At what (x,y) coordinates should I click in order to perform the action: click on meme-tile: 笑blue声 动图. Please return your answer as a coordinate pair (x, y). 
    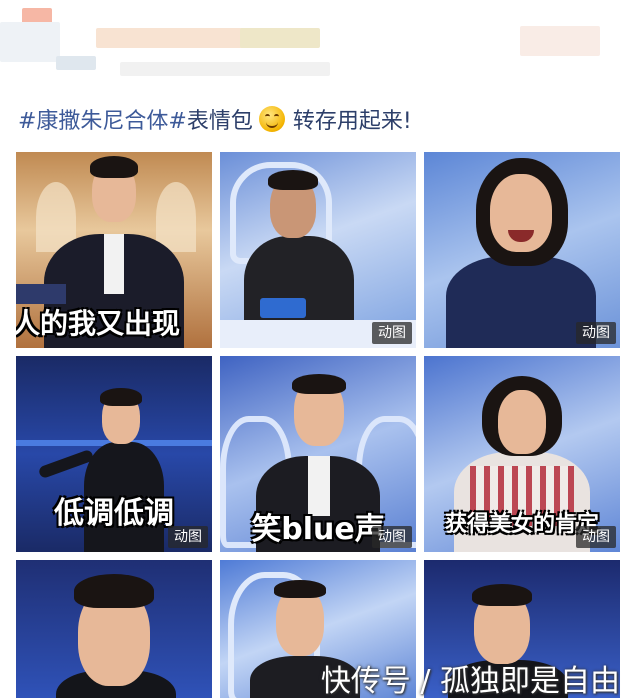
    Looking at the image, I should click on (318, 454).